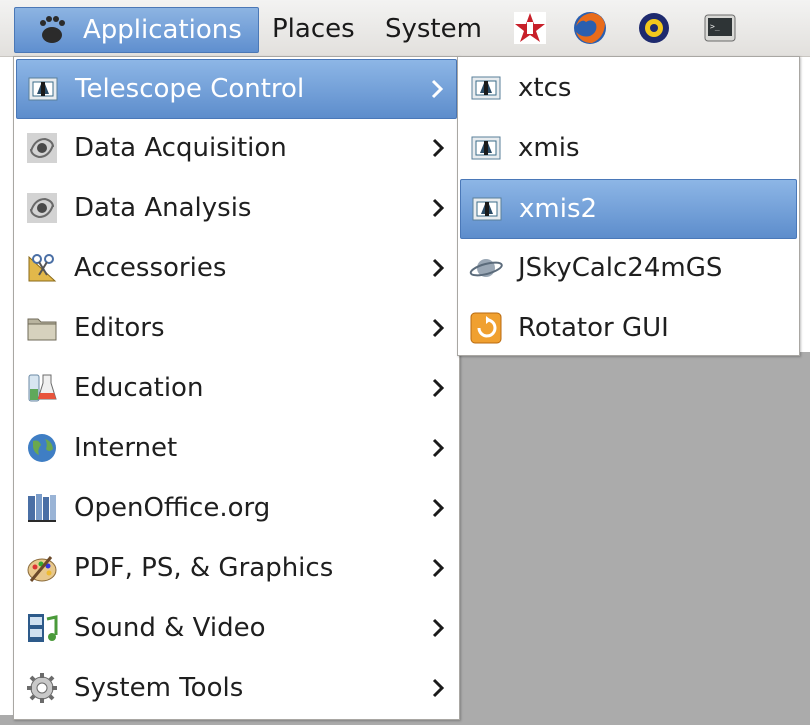 This screenshot has height=725, width=810. Describe the element at coordinates (204, 568) in the screenshot. I see `menu-item-label: PDF, PS, & Graphics` at that location.